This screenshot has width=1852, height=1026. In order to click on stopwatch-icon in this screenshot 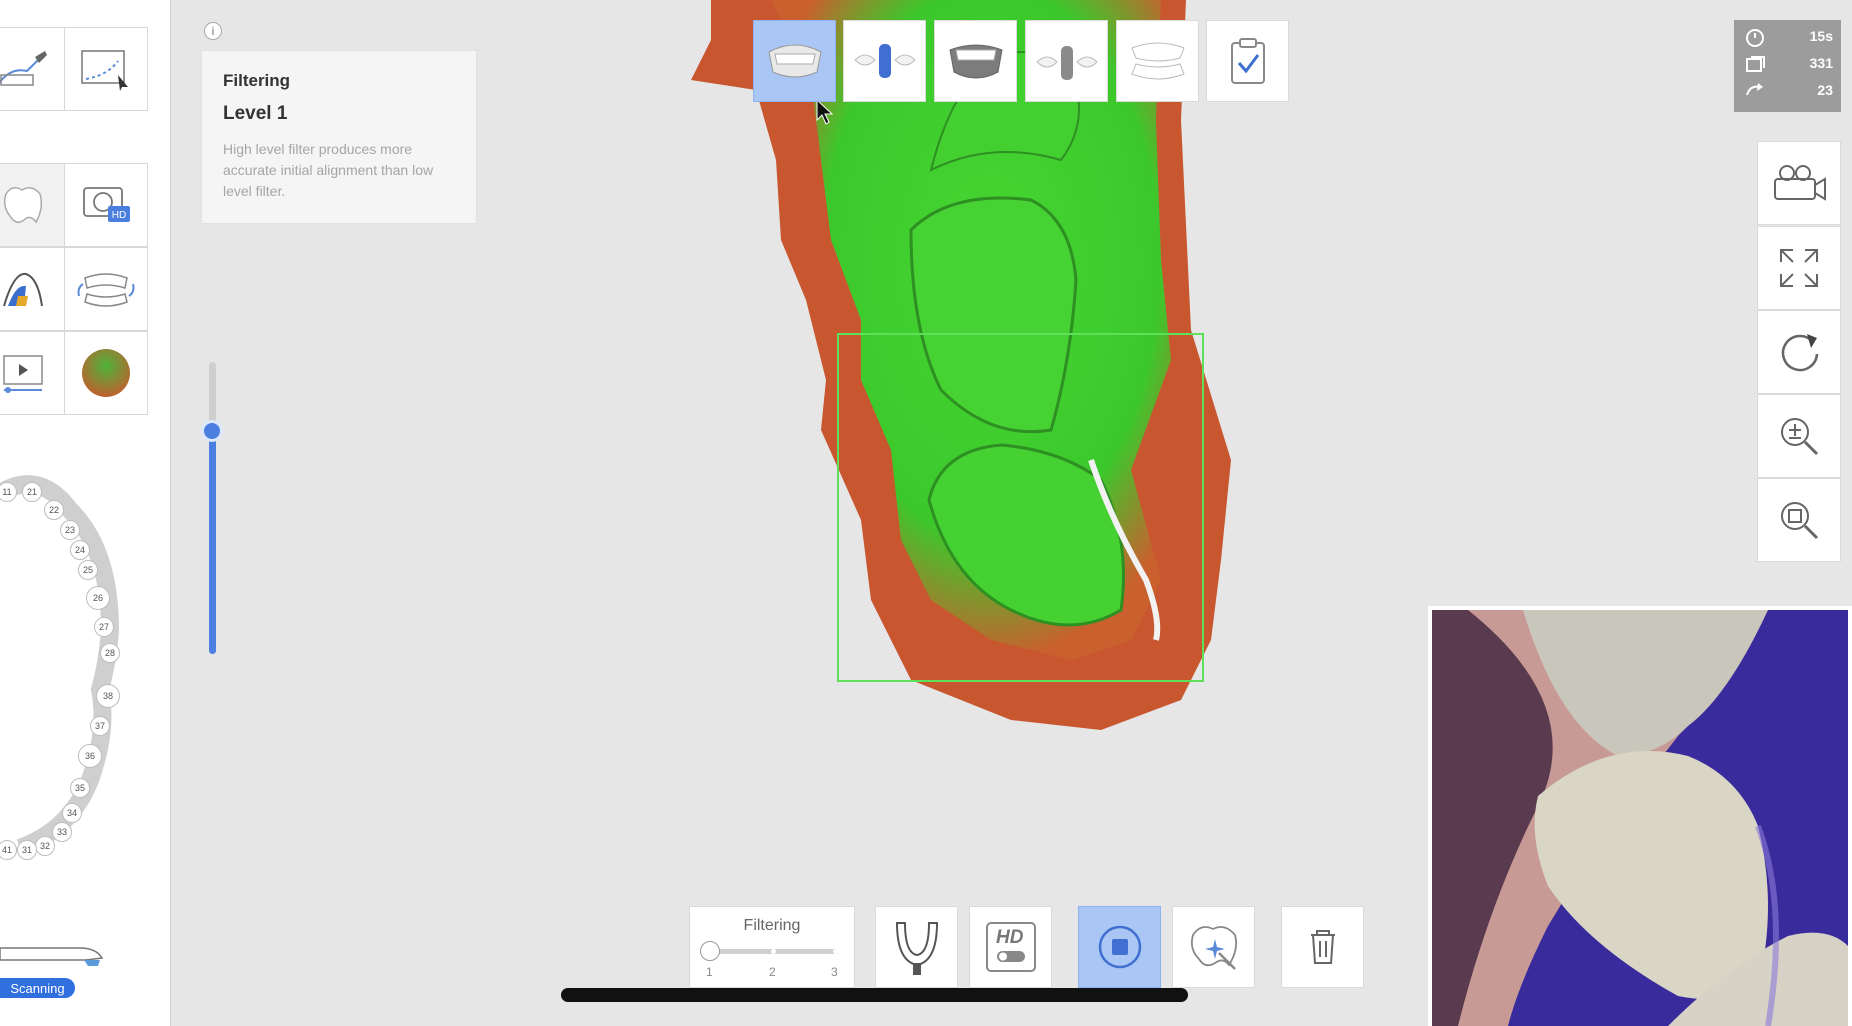, I will do `click(1755, 38)`.